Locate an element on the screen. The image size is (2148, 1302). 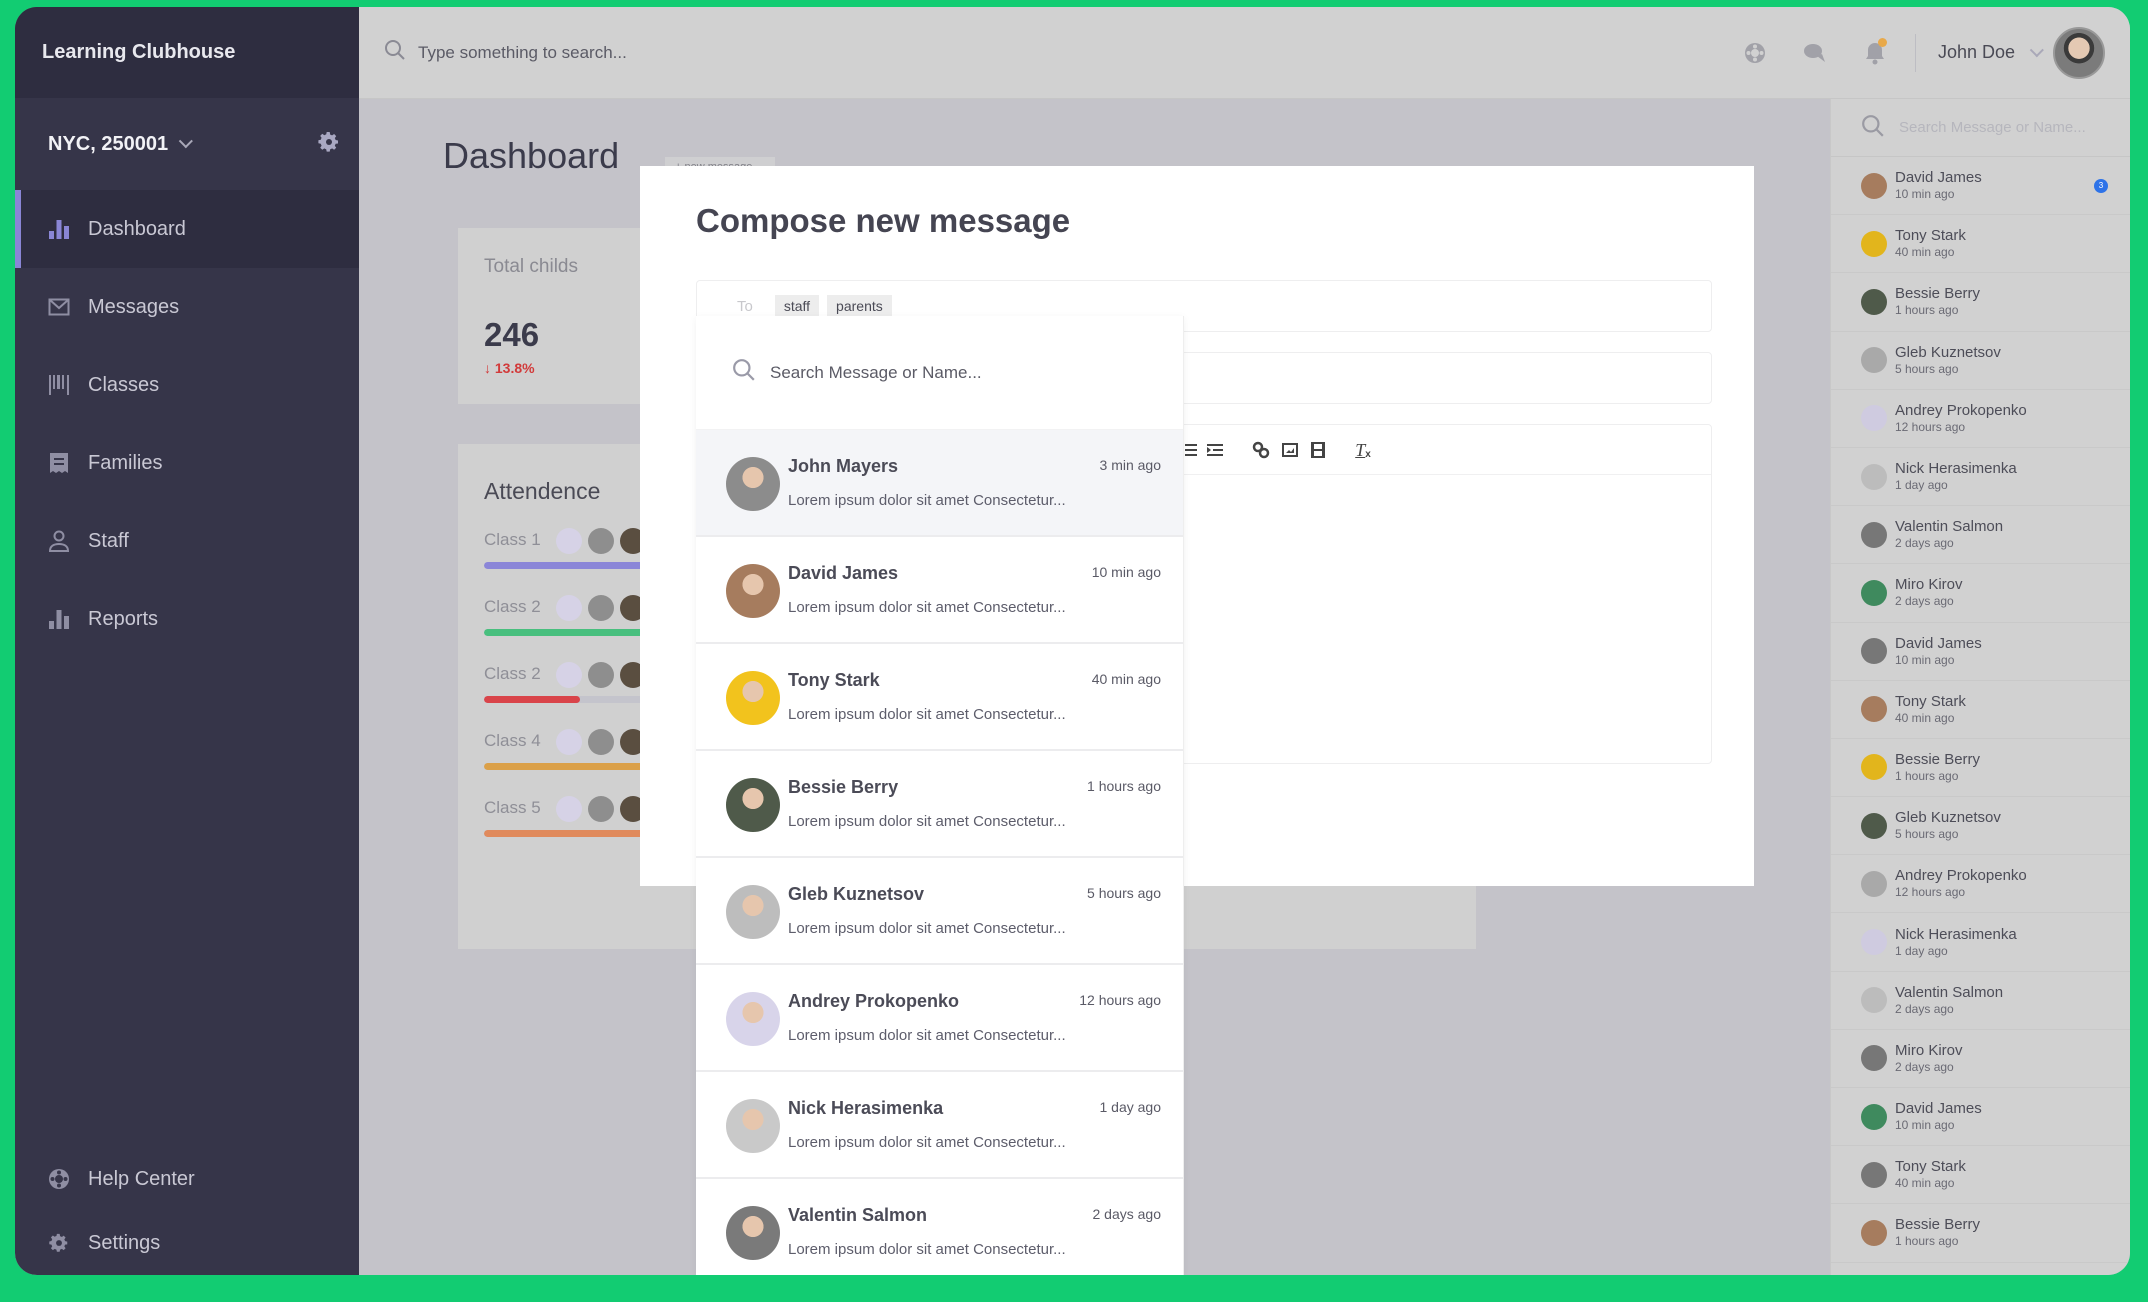
receipt-icon is located at coordinates (59, 463).